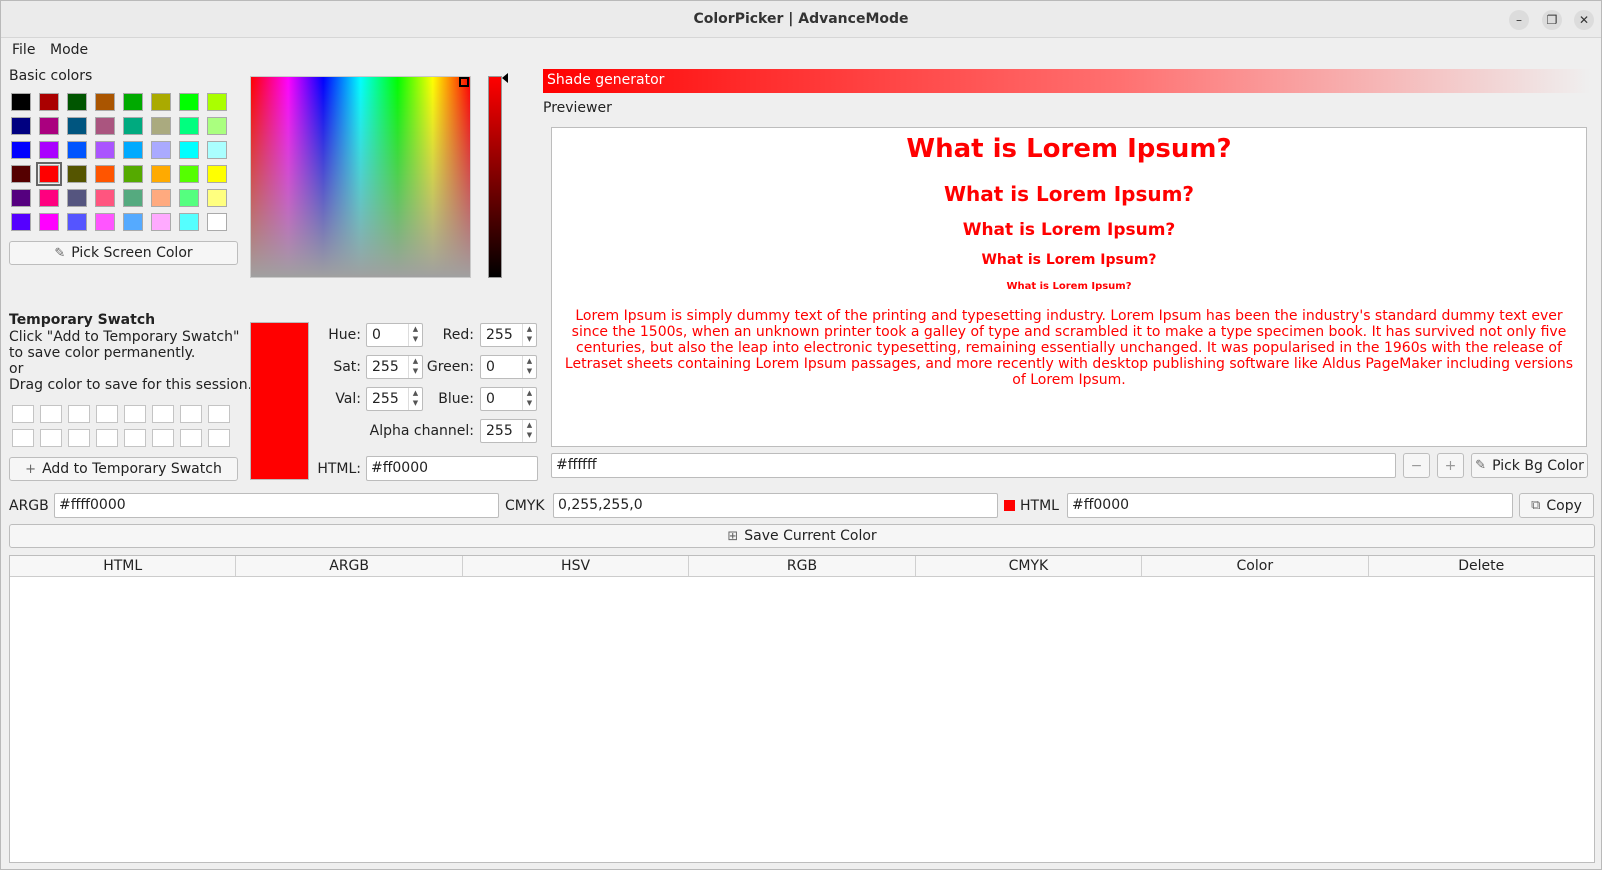  What do you see at coordinates (123, 469) in the screenshot?
I see `add-to-temp-swatch-button: + Add to Temporary Swatch` at bounding box center [123, 469].